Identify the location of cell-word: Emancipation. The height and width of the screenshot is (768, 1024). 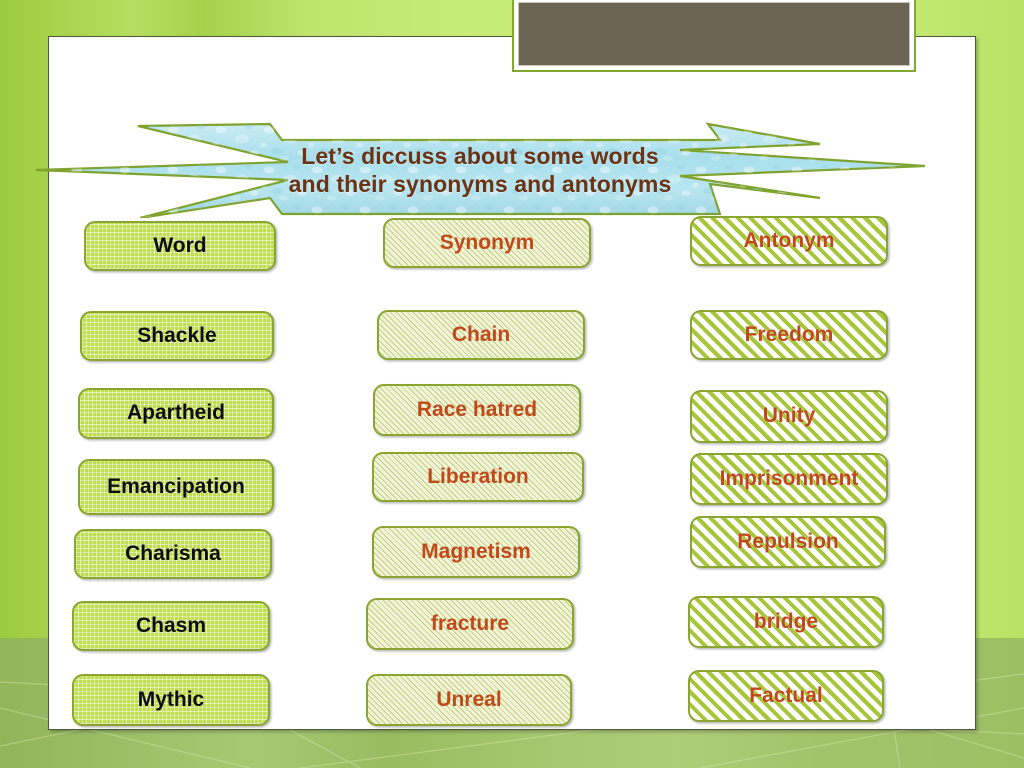
(176, 486).